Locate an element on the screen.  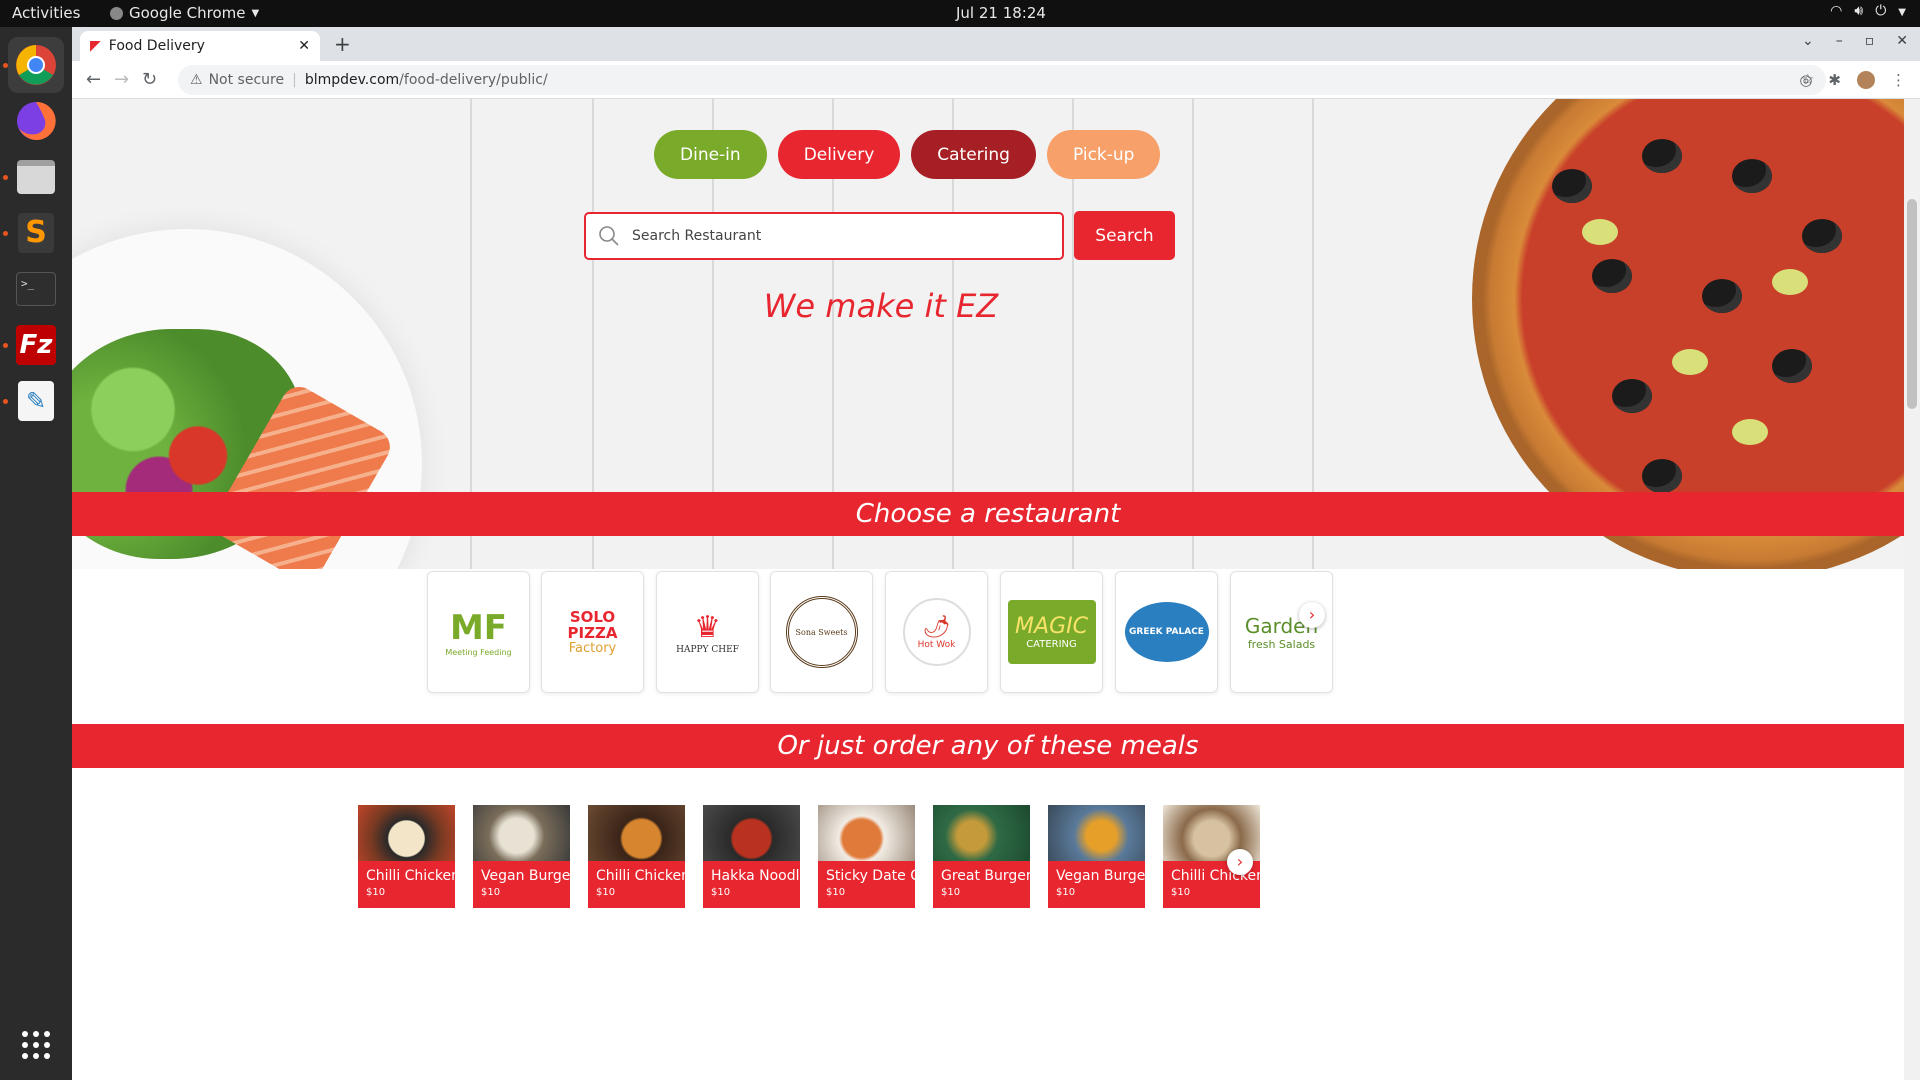
page-scrollbar is located at coordinates (1912, 589).